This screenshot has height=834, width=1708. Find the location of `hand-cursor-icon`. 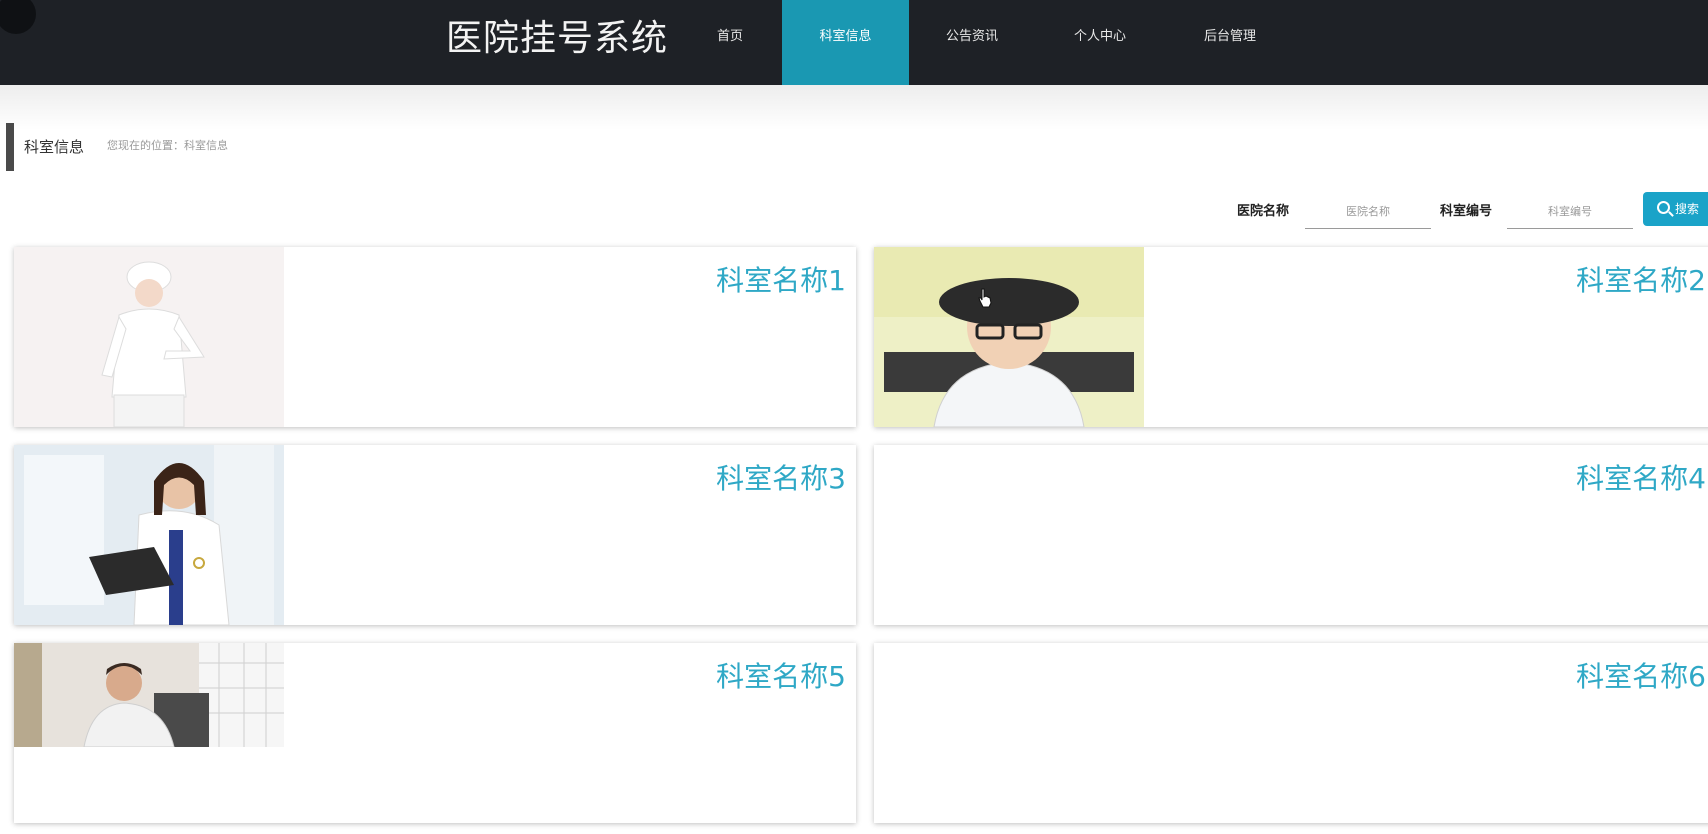

hand-cursor-icon is located at coordinates (985, 298).